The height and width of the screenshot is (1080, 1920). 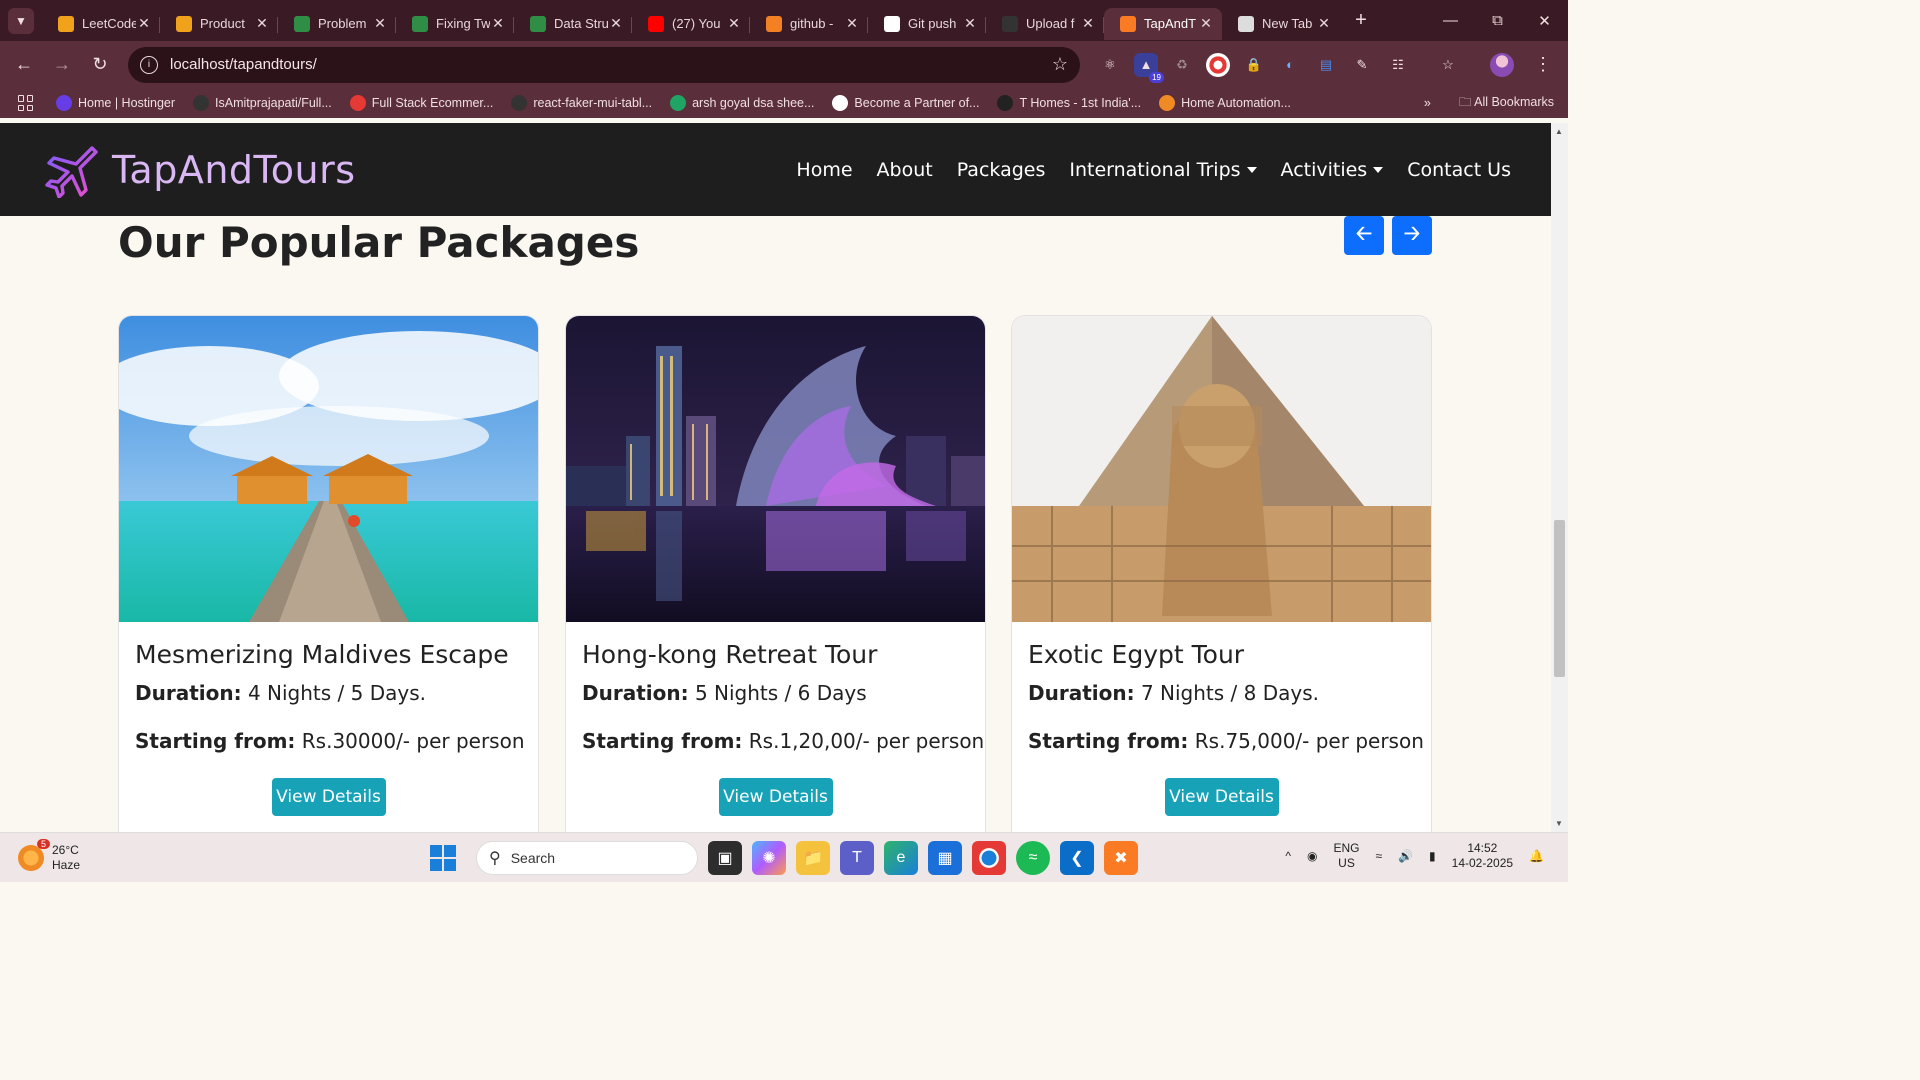 I want to click on store-icon: ▦, so click(x=945, y=858).